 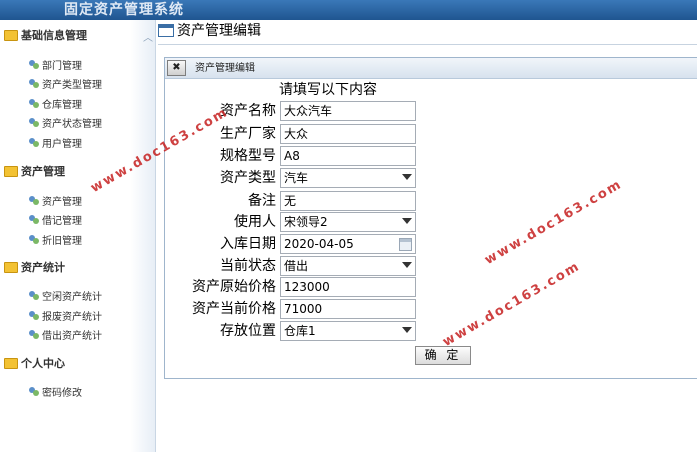 What do you see at coordinates (328, 90) in the screenshot?
I see `form-heading: 请填写以下内容` at bounding box center [328, 90].